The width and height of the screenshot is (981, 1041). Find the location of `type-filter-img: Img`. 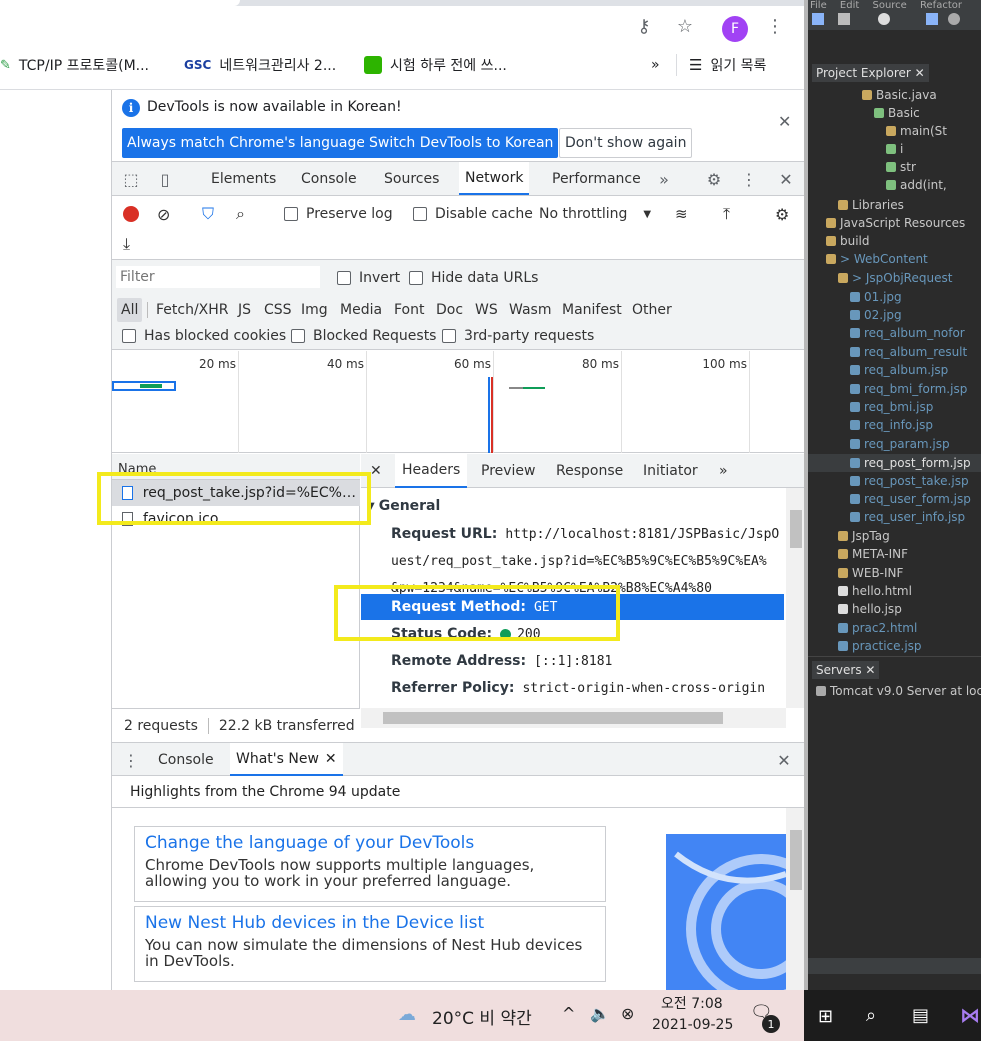

type-filter-img: Img is located at coordinates (314, 310).